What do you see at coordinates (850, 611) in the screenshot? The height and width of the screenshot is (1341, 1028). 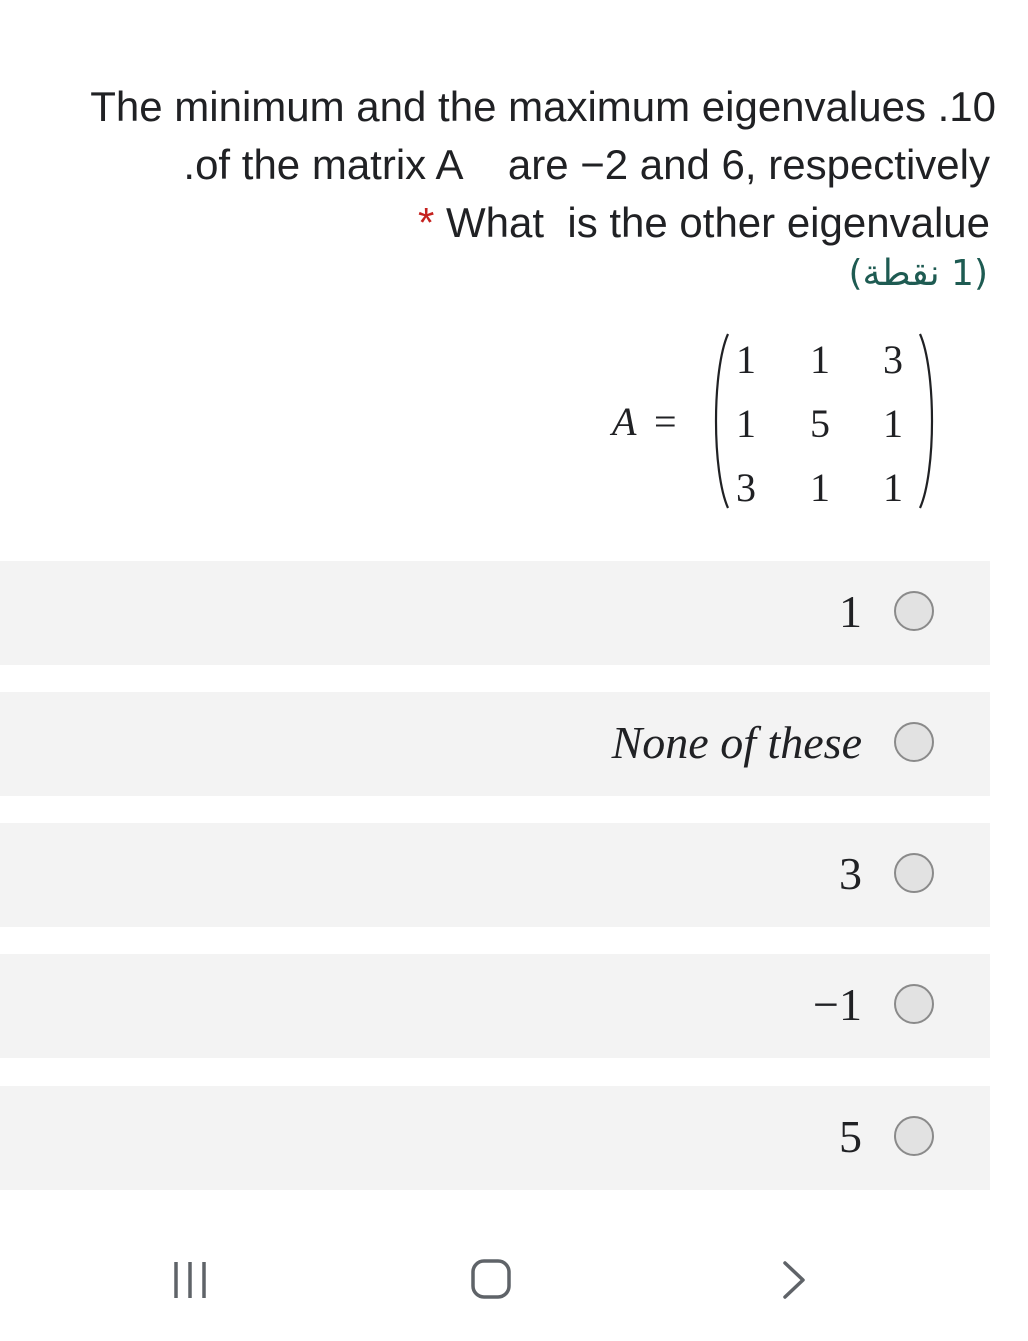 I see `option-label: 1` at bounding box center [850, 611].